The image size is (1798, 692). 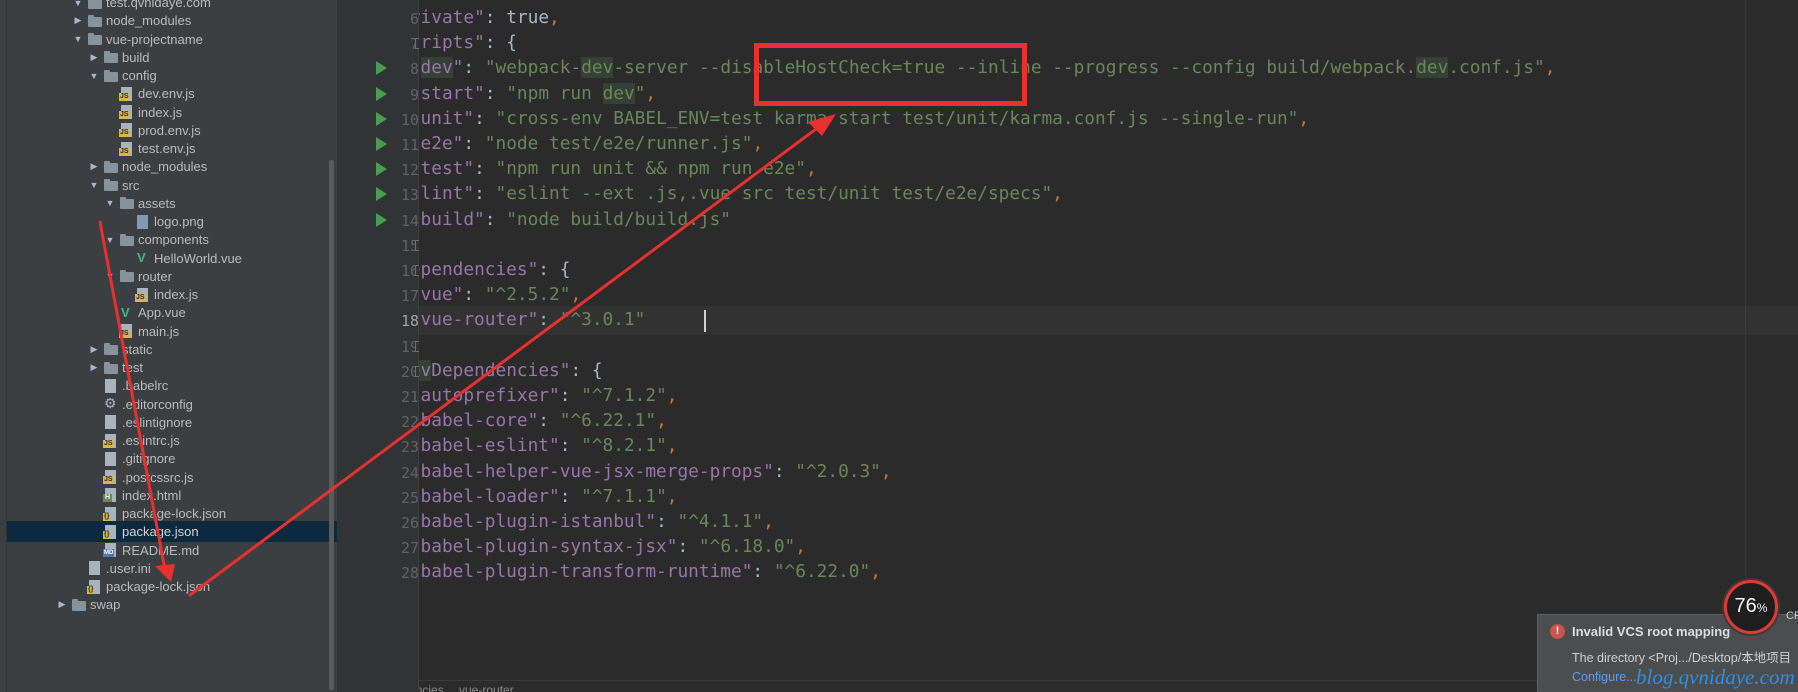 I want to click on cpu-gauge-value: 76%, so click(x=1751, y=606).